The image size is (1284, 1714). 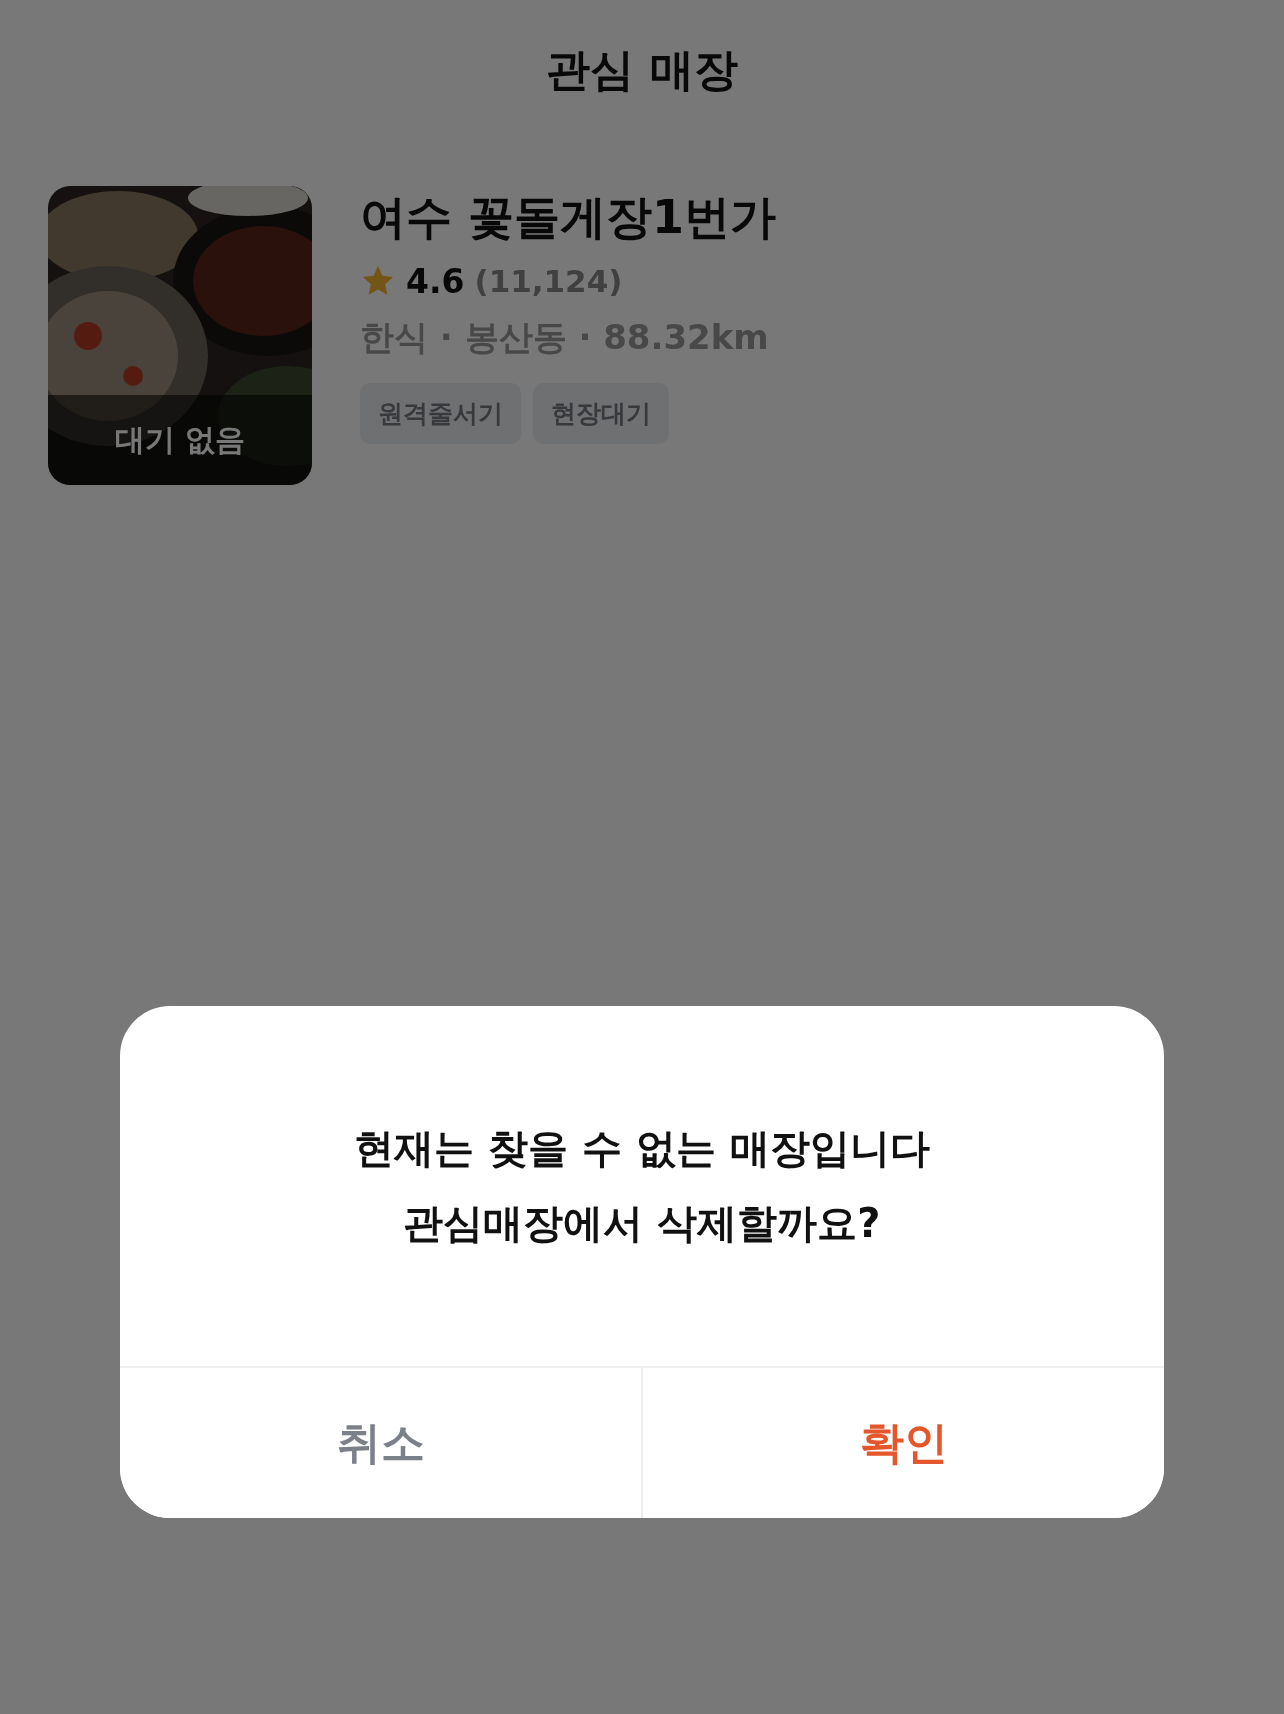 What do you see at coordinates (435, 281) in the screenshot?
I see `rating-value: 4.6` at bounding box center [435, 281].